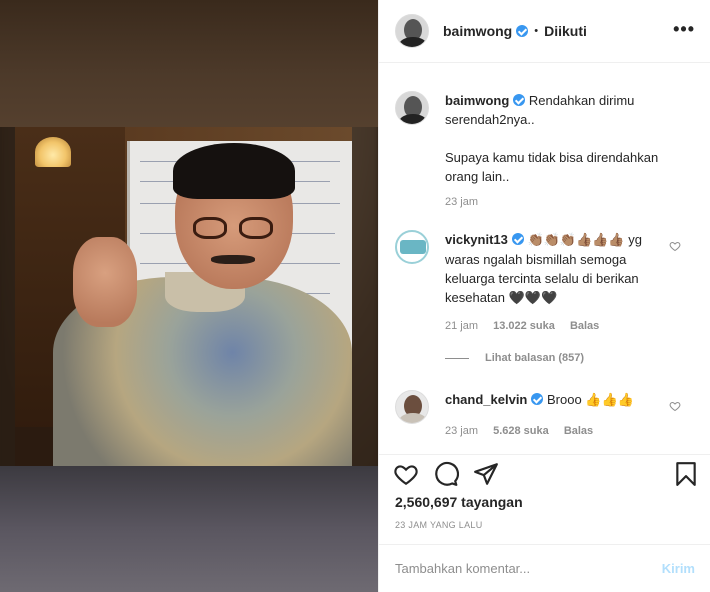  I want to click on heart-icon, so click(406, 474).